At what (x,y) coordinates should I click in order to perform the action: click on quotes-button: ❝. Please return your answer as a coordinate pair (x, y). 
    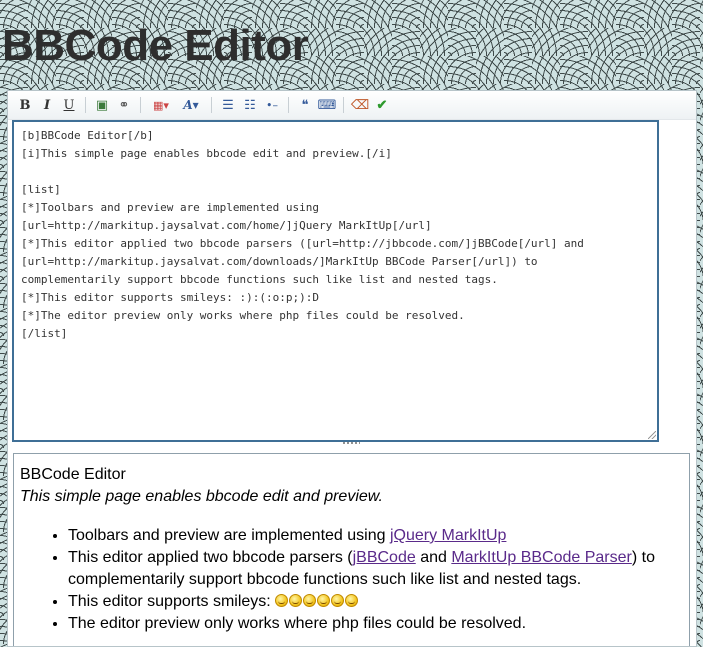
    Looking at the image, I should click on (305, 105).